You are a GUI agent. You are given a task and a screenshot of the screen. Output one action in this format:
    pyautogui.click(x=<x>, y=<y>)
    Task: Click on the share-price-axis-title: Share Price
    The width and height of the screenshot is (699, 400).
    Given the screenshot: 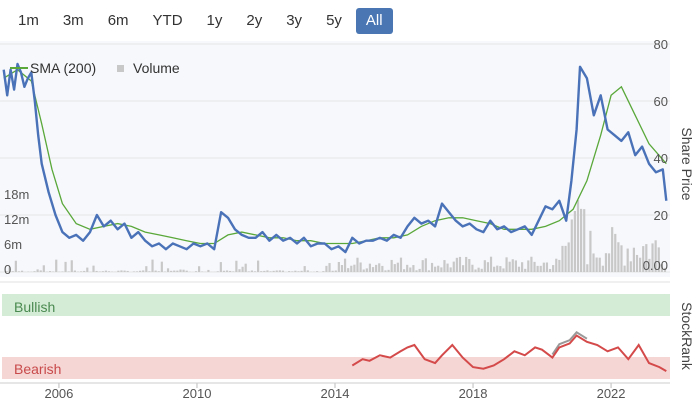 What is the action you would take?
    pyautogui.click(x=687, y=163)
    